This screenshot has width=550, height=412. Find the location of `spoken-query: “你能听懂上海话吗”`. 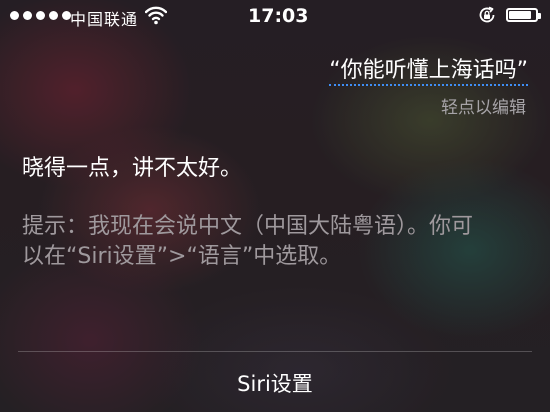

spoken-query: “你能听懂上海话吗” is located at coordinates (428, 69).